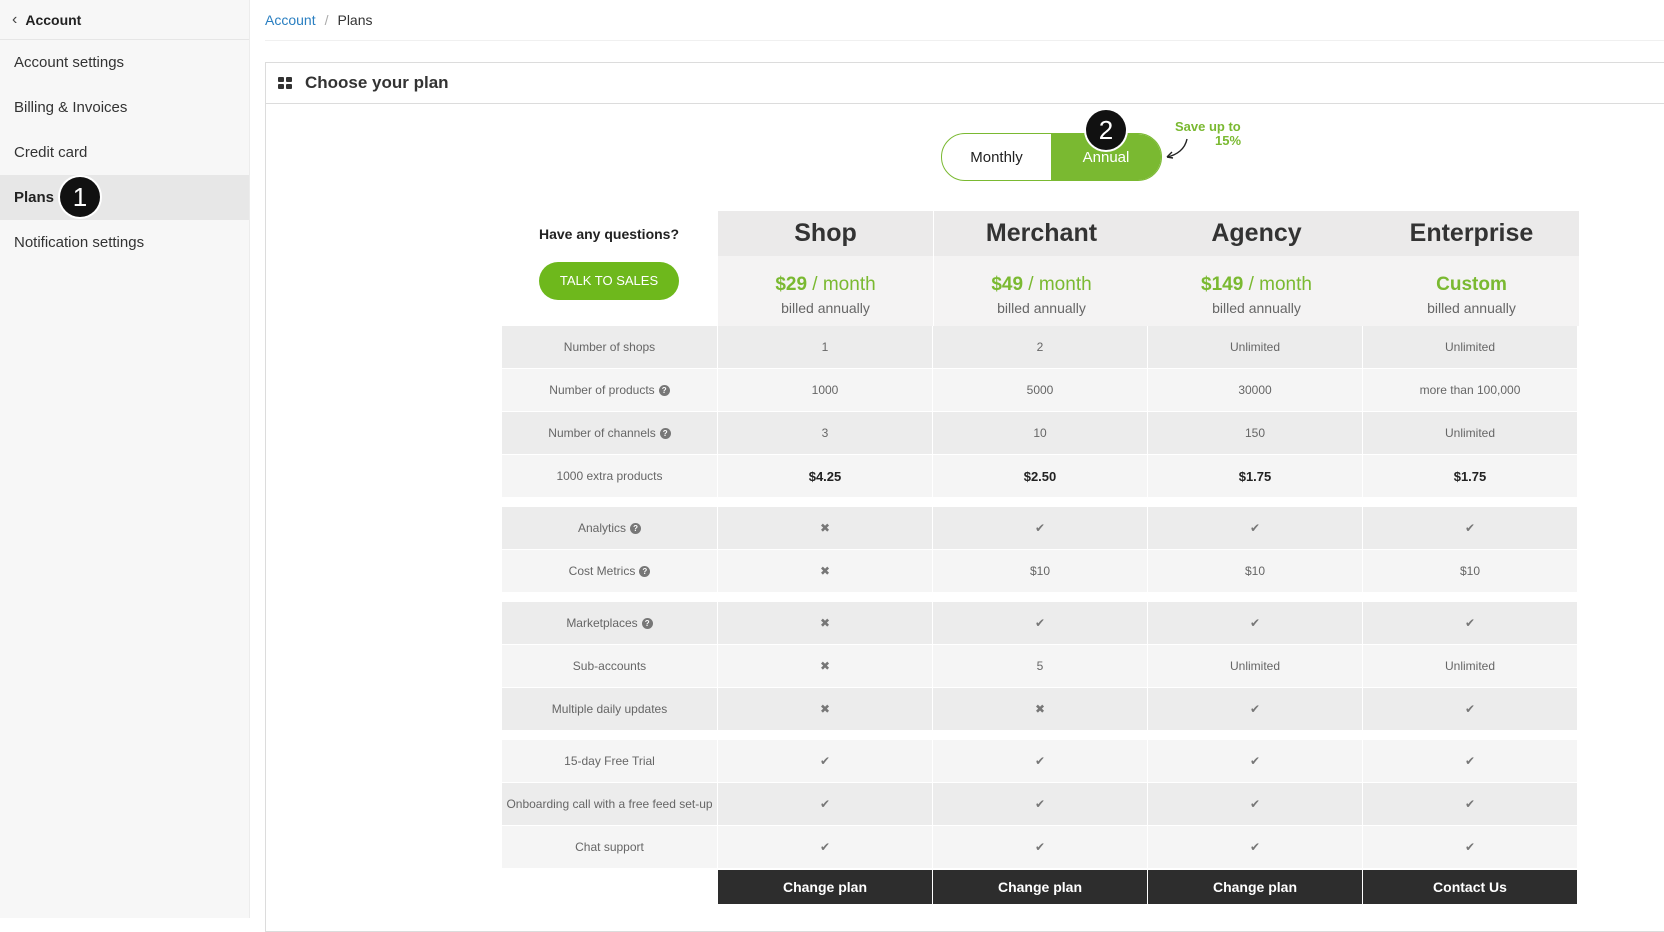 This screenshot has width=1664, height=932. I want to click on step-marker-1: 1, so click(80, 197).